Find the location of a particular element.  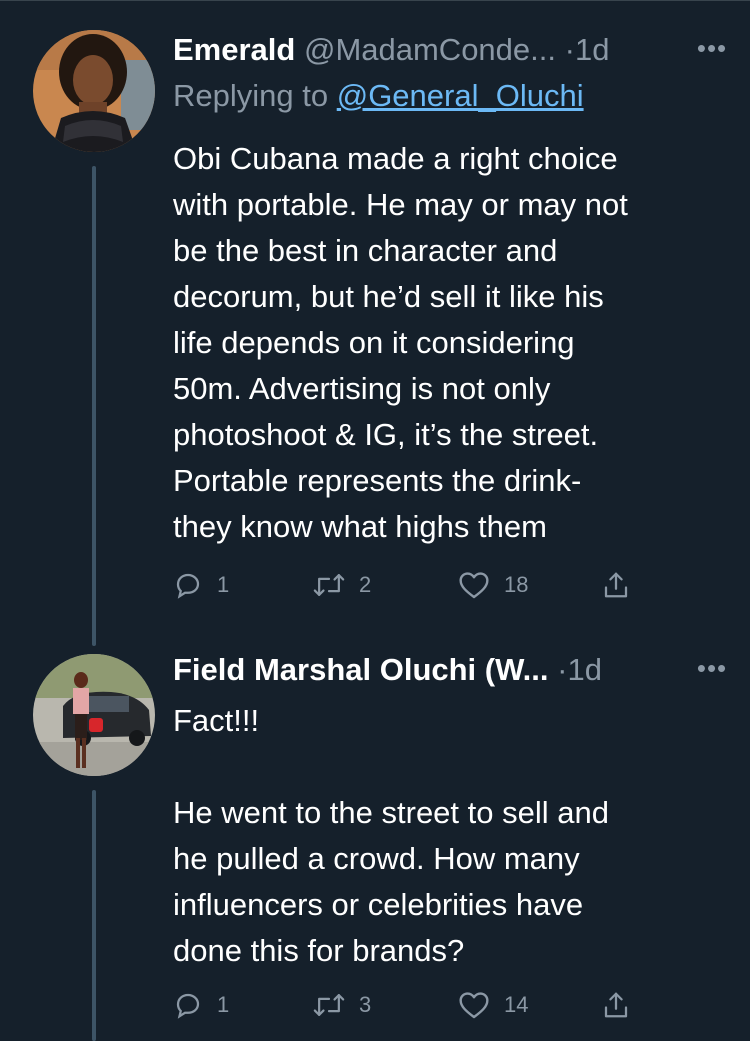

retweet-button: 3 is located at coordinates (342, 1005).